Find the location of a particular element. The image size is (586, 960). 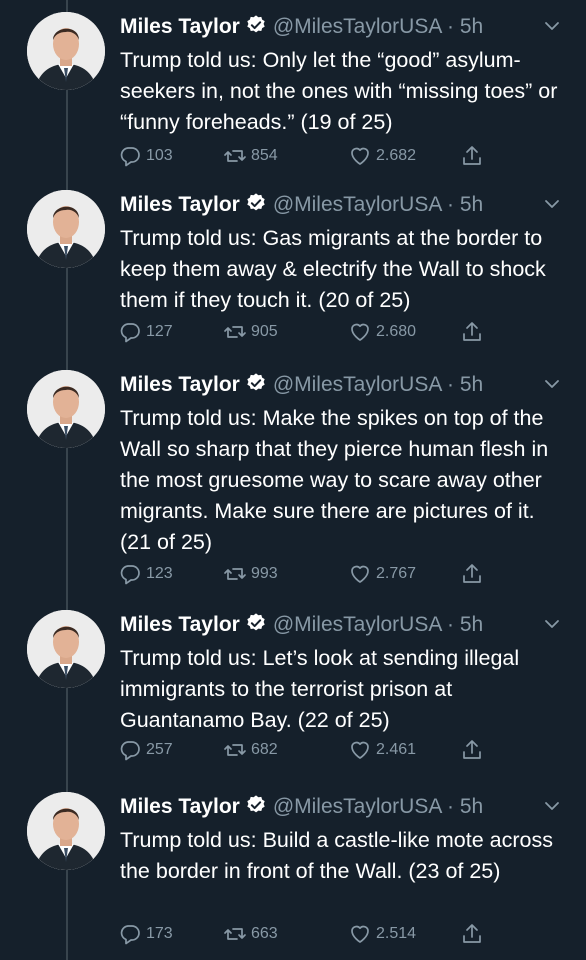

like-count: 2.680 is located at coordinates (396, 331).